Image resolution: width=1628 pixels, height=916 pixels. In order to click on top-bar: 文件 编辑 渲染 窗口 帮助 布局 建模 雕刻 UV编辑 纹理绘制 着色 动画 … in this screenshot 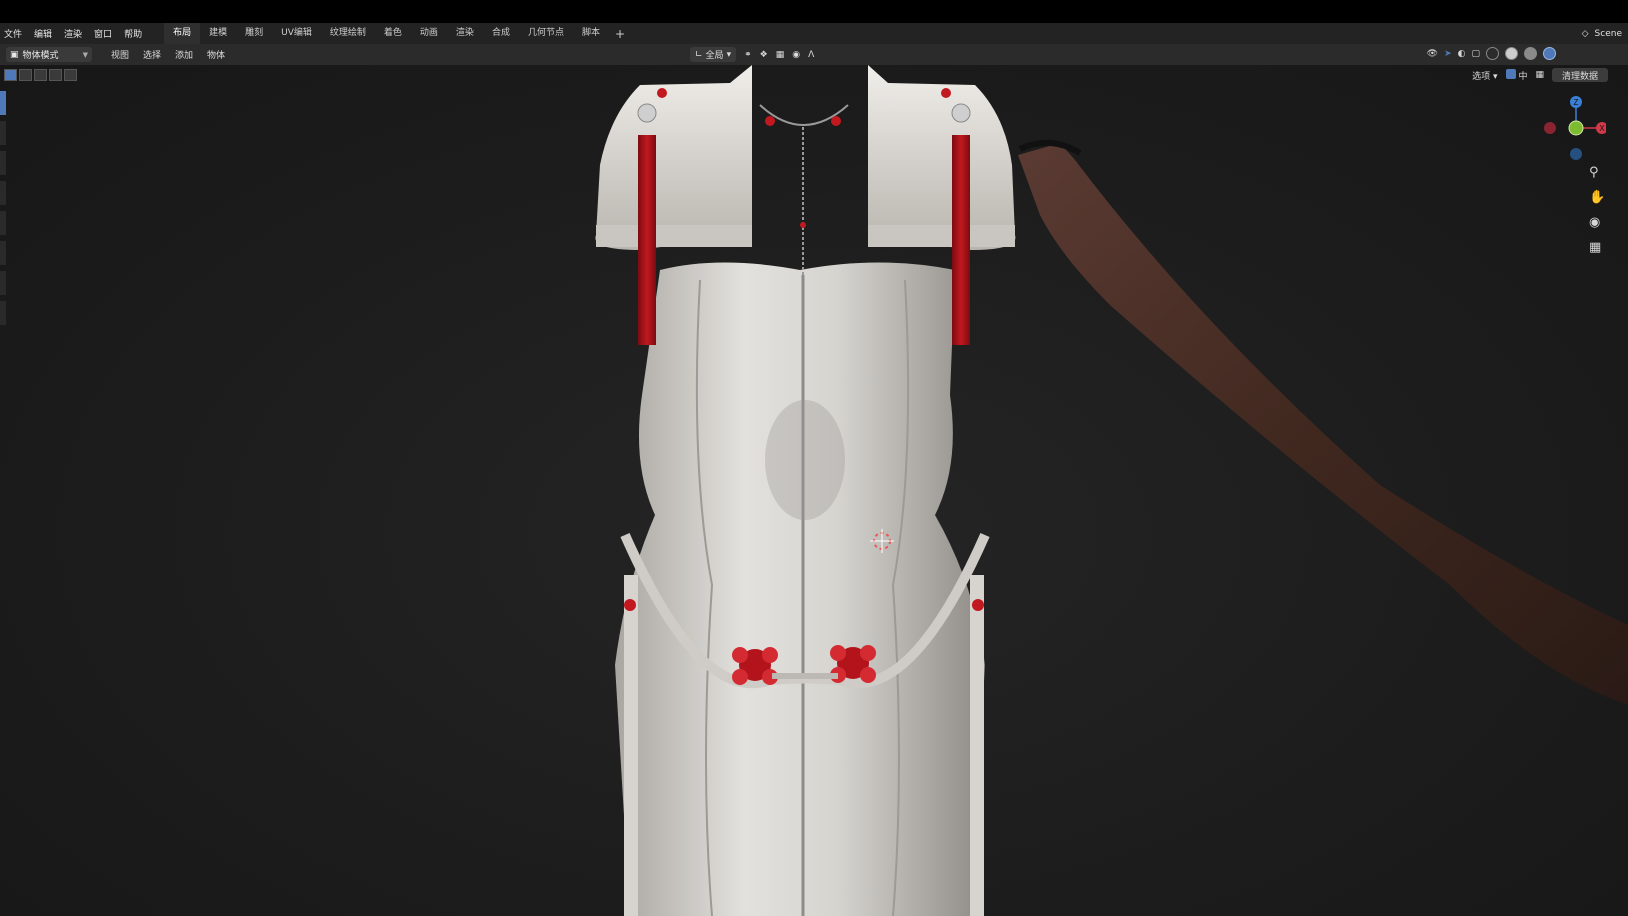, I will do `click(814, 33)`.